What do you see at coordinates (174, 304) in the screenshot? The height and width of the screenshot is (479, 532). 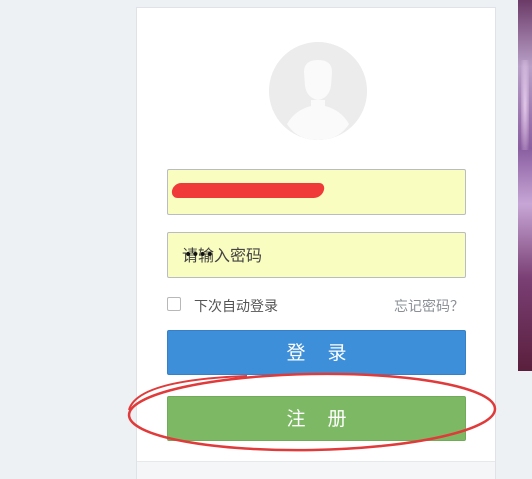 I see `remember-checkbox` at bounding box center [174, 304].